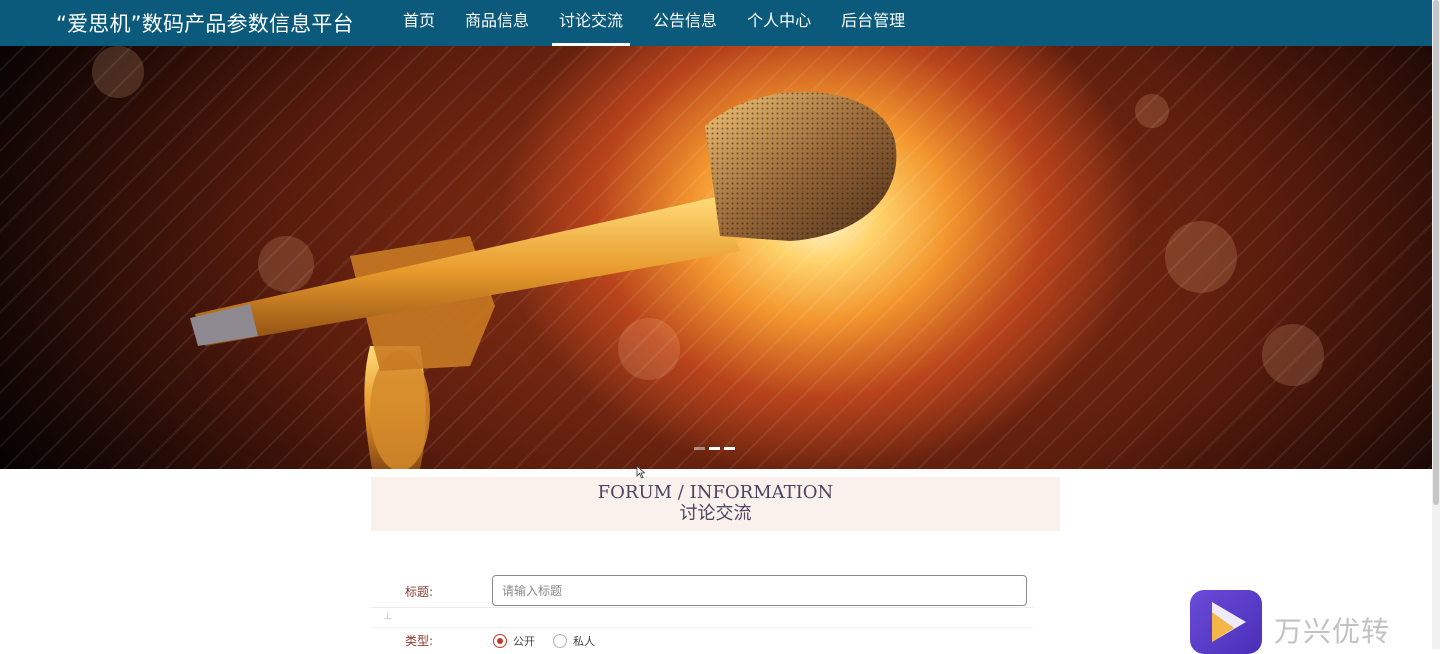 Image resolution: width=1440 pixels, height=654 pixels. Describe the element at coordinates (715, 513) in the screenshot. I see `section-title-cn: 讨论交流` at that location.